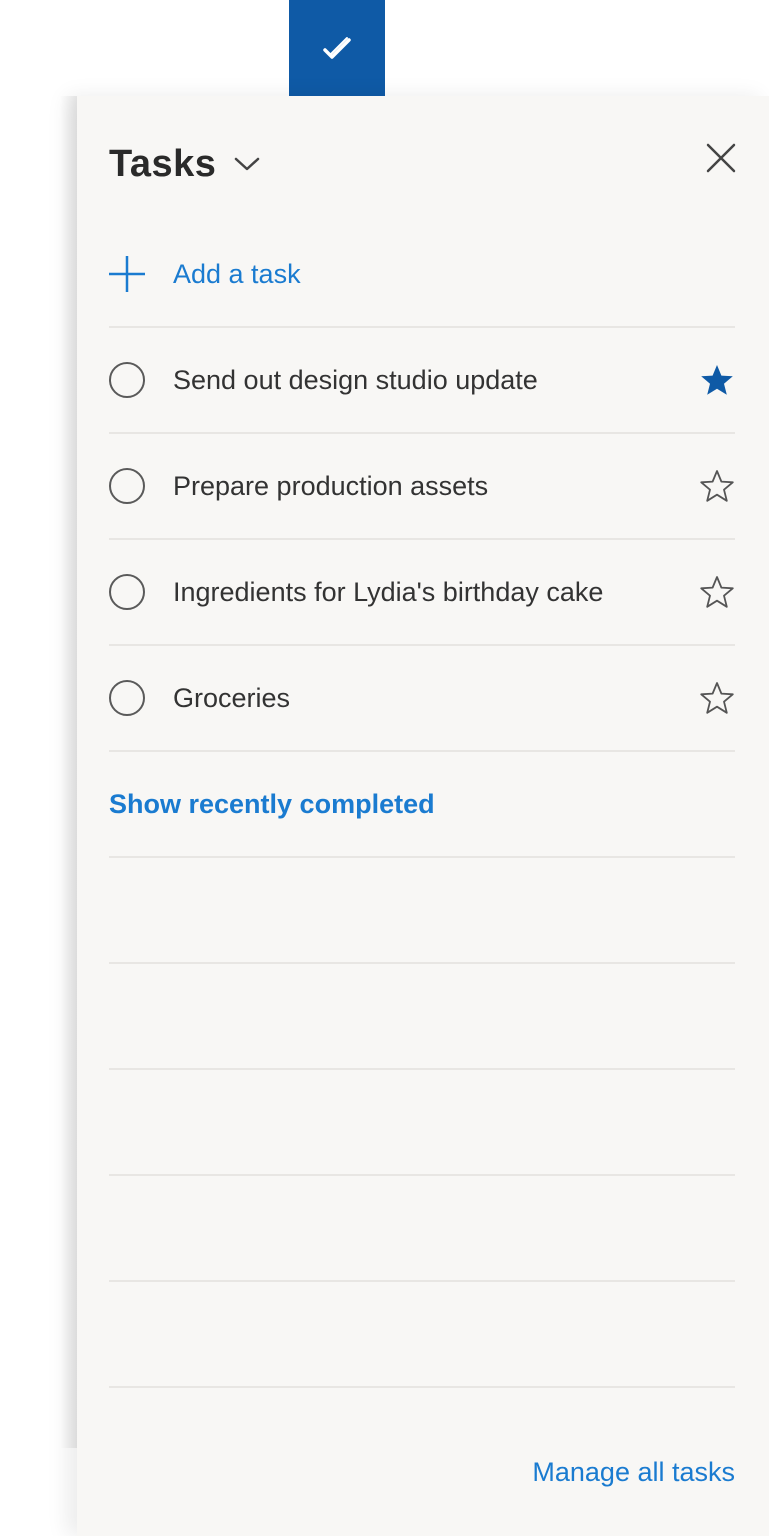  What do you see at coordinates (331, 485) in the screenshot?
I see `task-title: Prepare production assets` at bounding box center [331, 485].